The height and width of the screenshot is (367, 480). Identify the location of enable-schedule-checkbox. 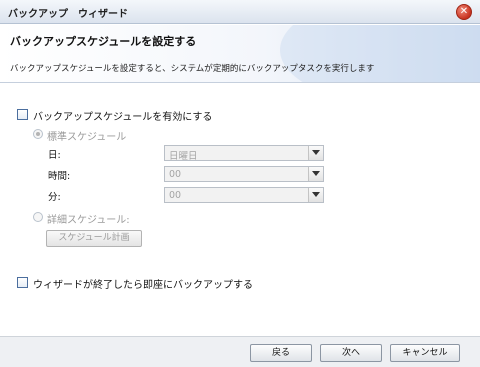
(22, 114).